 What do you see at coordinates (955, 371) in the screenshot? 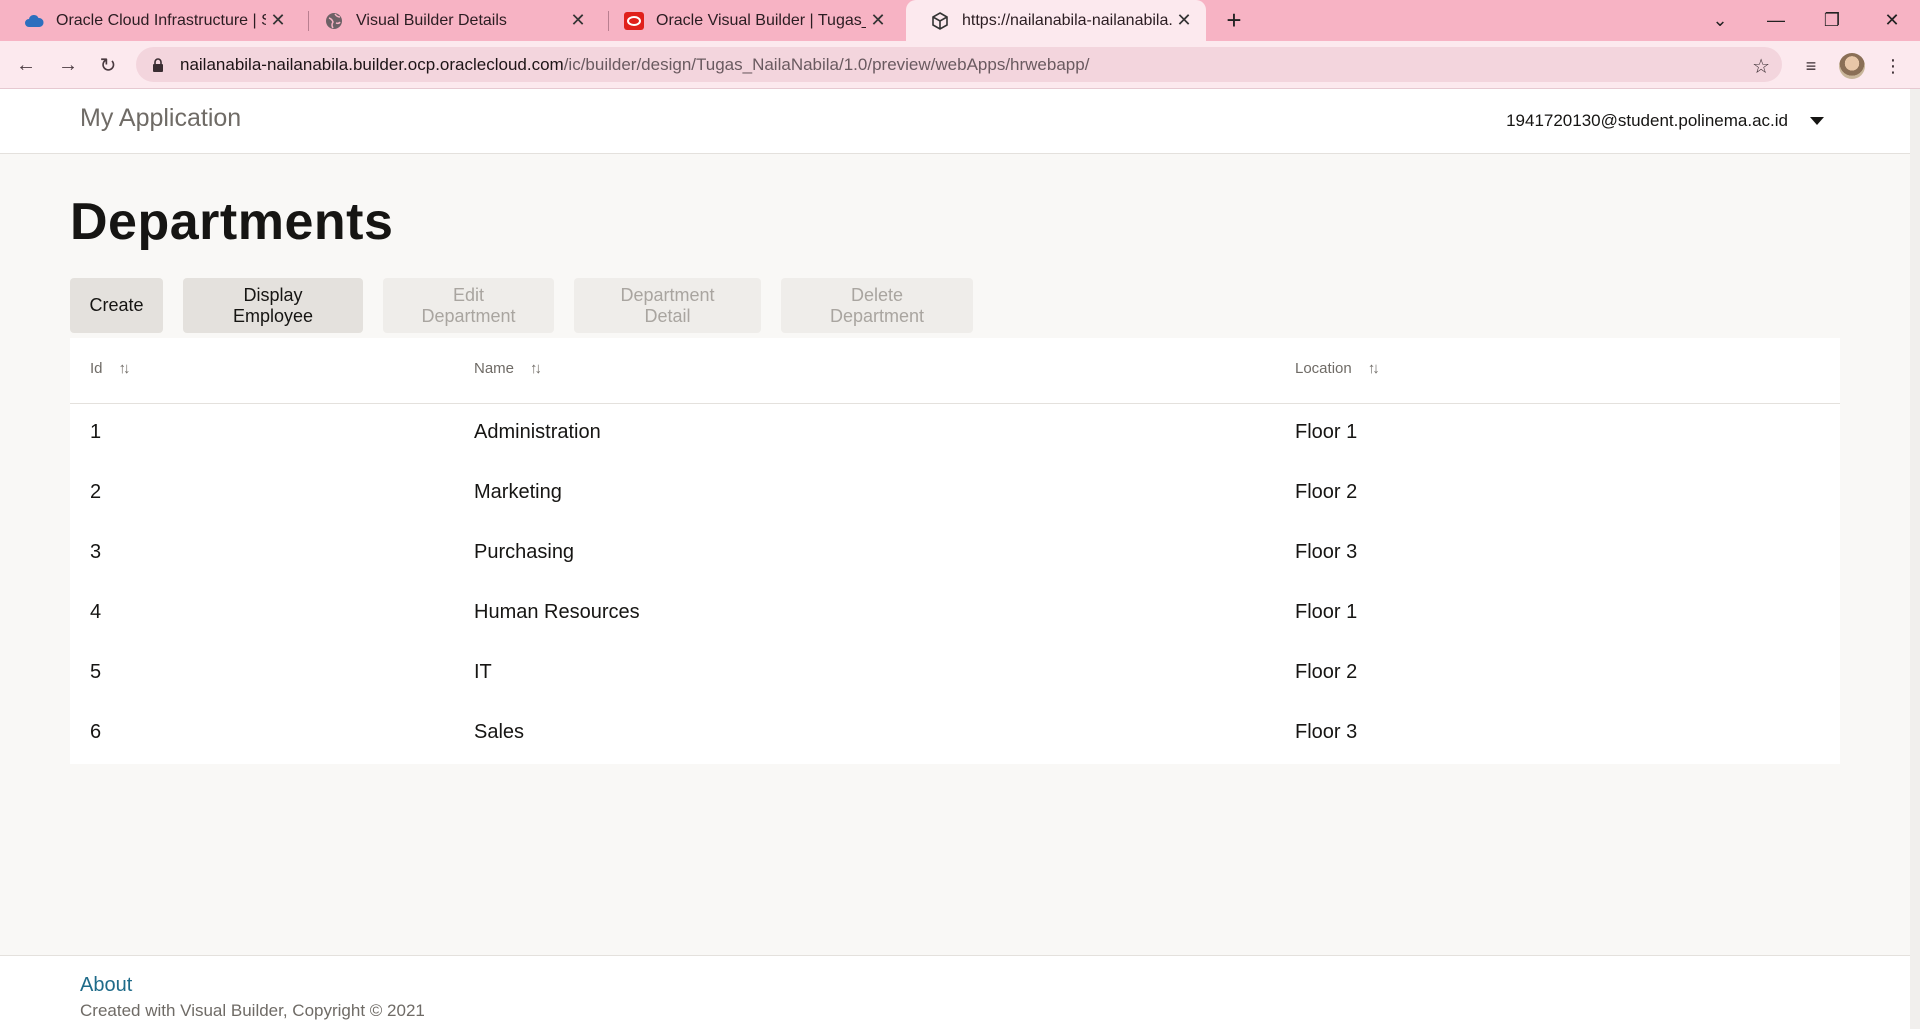
I see `table-header: Id ↑↓ Name ↑↓ Location ↑↓` at bounding box center [955, 371].